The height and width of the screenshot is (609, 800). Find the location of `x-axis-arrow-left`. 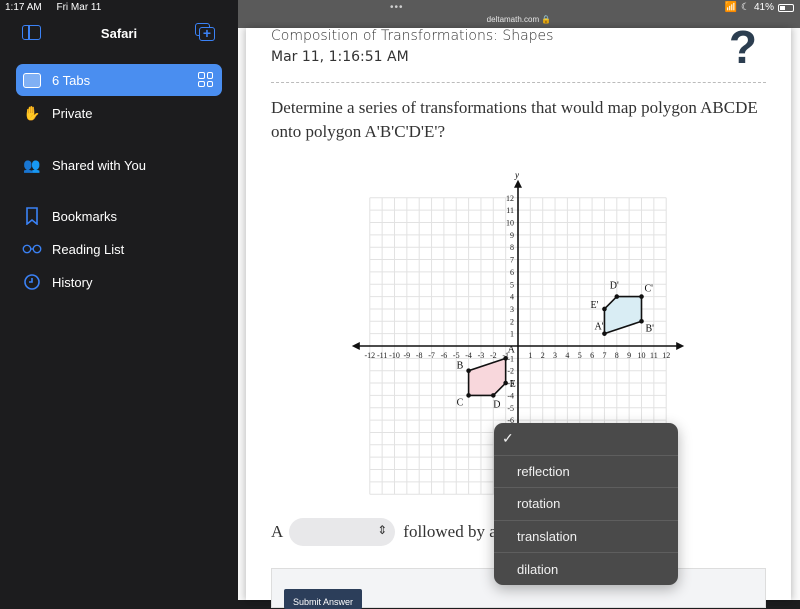

x-axis-arrow-left is located at coordinates (355, 346).